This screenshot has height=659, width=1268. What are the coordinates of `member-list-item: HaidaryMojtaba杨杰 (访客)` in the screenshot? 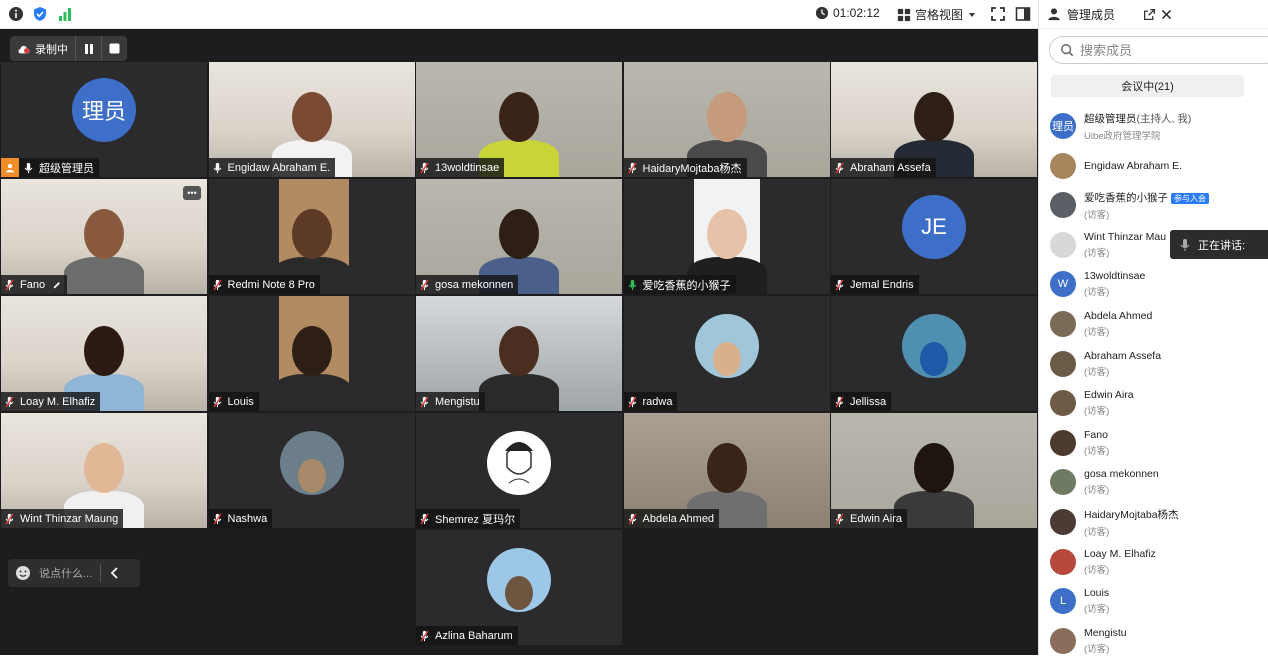 It's located at (1159, 522).